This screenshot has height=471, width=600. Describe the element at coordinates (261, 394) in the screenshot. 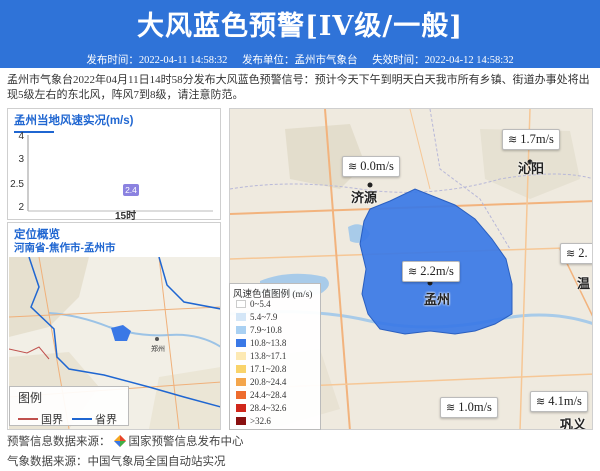

I see `wind-legend-row: 24.4~28.4` at that location.